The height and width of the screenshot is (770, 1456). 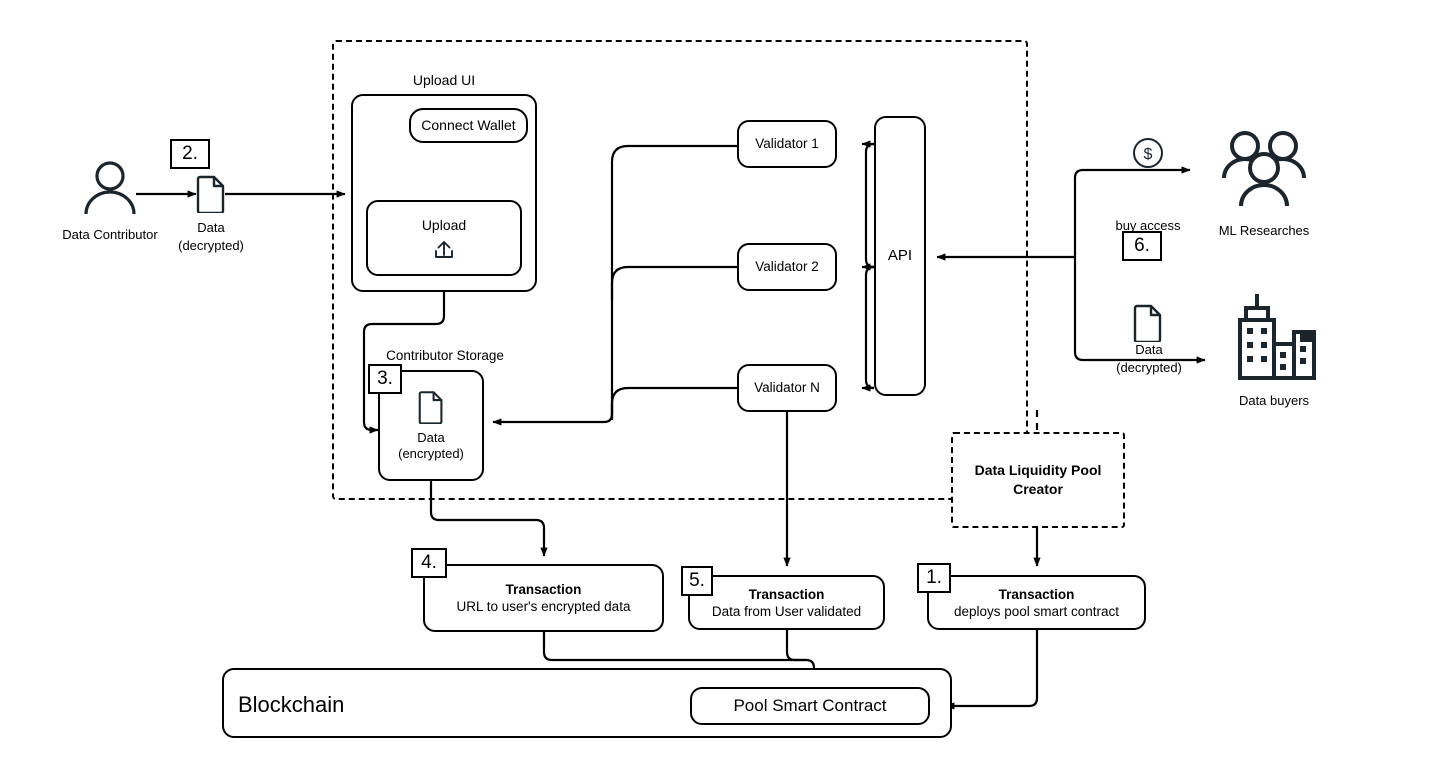 What do you see at coordinates (444, 224) in the screenshot?
I see `upload-label: Upload` at bounding box center [444, 224].